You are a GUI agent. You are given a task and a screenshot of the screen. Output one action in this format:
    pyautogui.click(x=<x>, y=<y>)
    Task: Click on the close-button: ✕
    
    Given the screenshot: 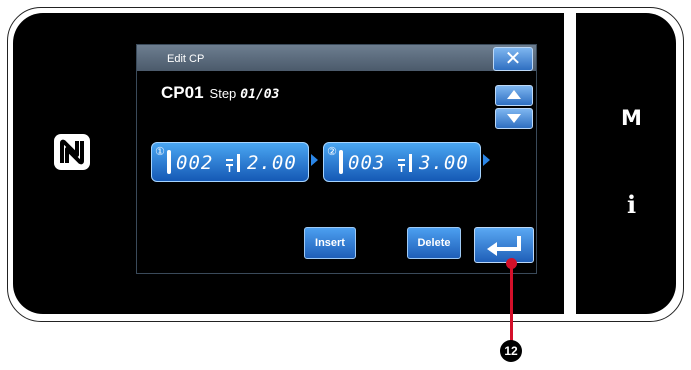 What is the action you would take?
    pyautogui.click(x=513, y=59)
    